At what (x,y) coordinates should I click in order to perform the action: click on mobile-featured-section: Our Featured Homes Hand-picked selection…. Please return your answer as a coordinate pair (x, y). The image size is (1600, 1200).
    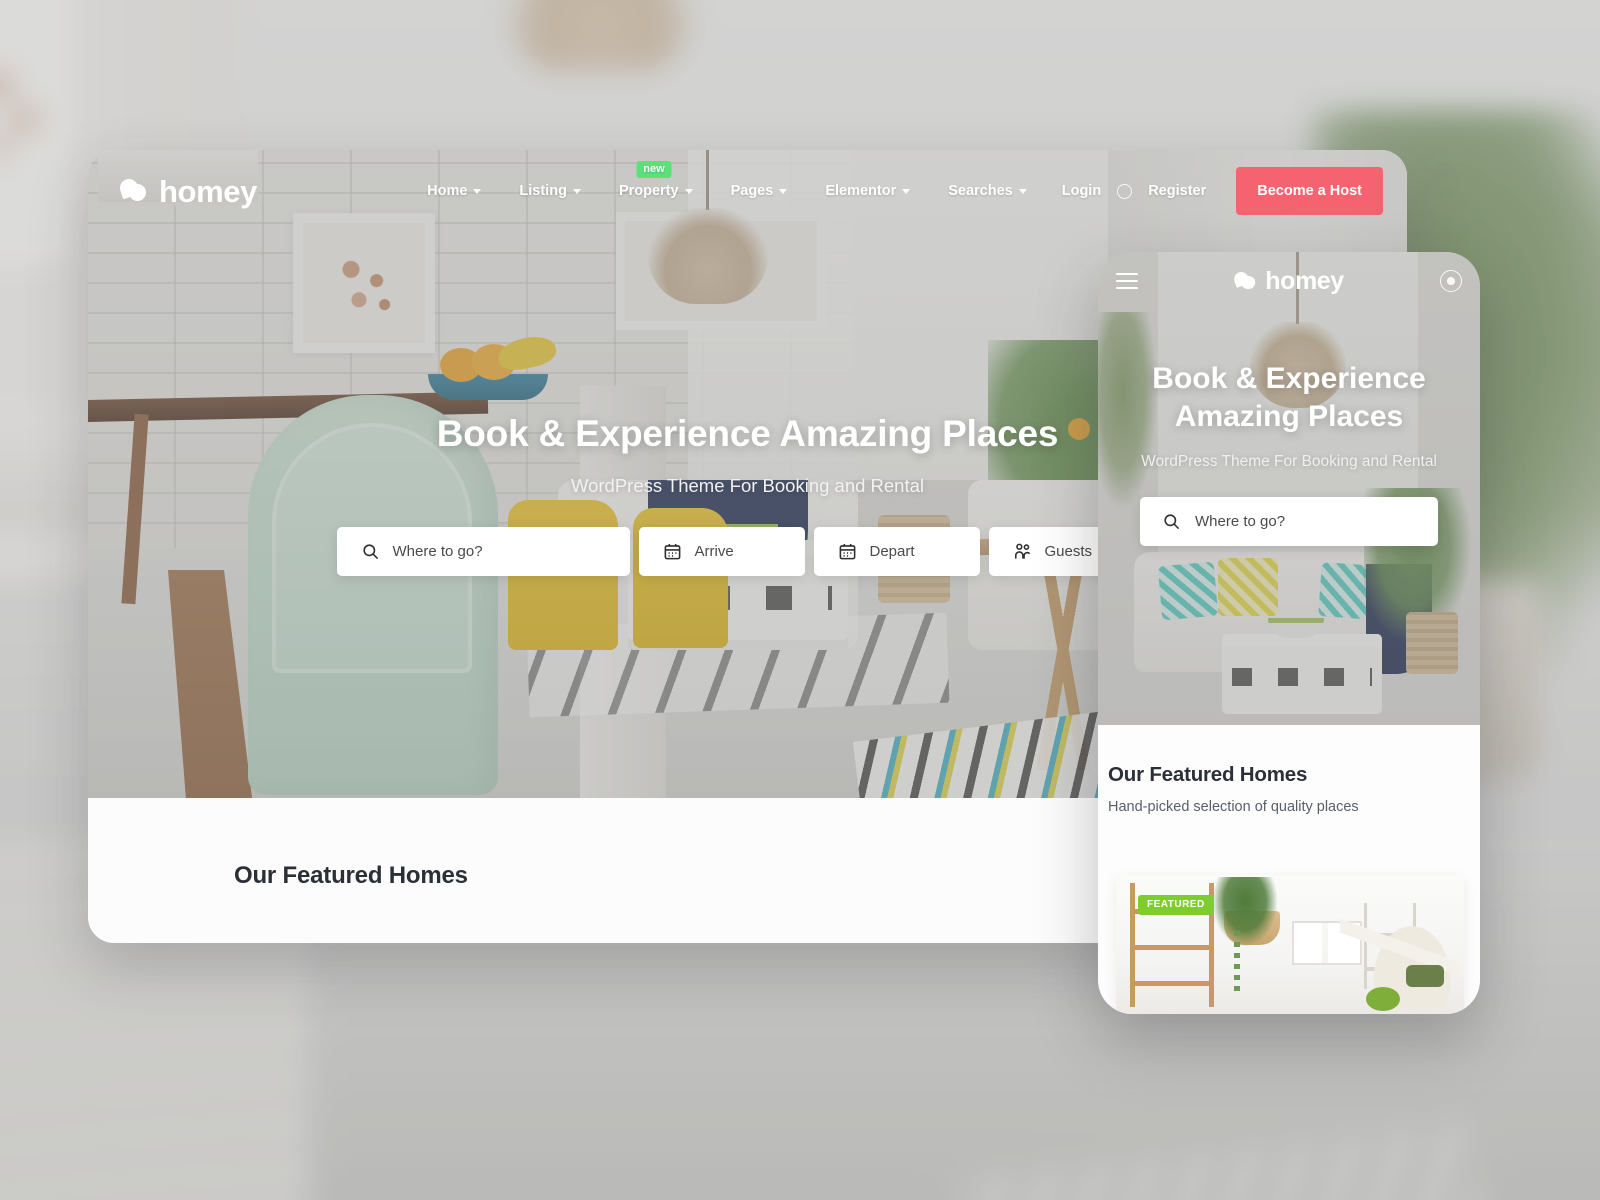
    Looking at the image, I should click on (1289, 869).